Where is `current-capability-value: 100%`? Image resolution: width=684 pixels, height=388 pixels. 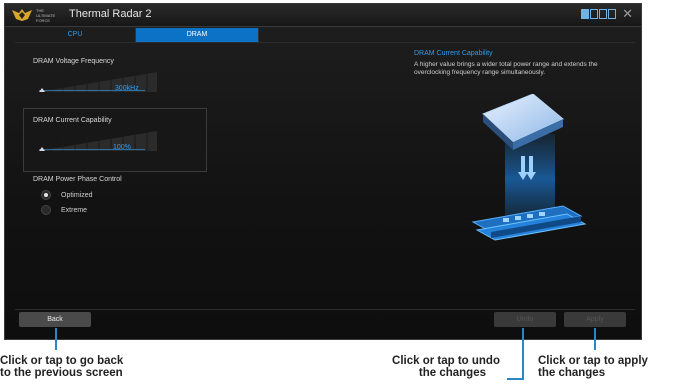 current-capability-value: 100% is located at coordinates (122, 147).